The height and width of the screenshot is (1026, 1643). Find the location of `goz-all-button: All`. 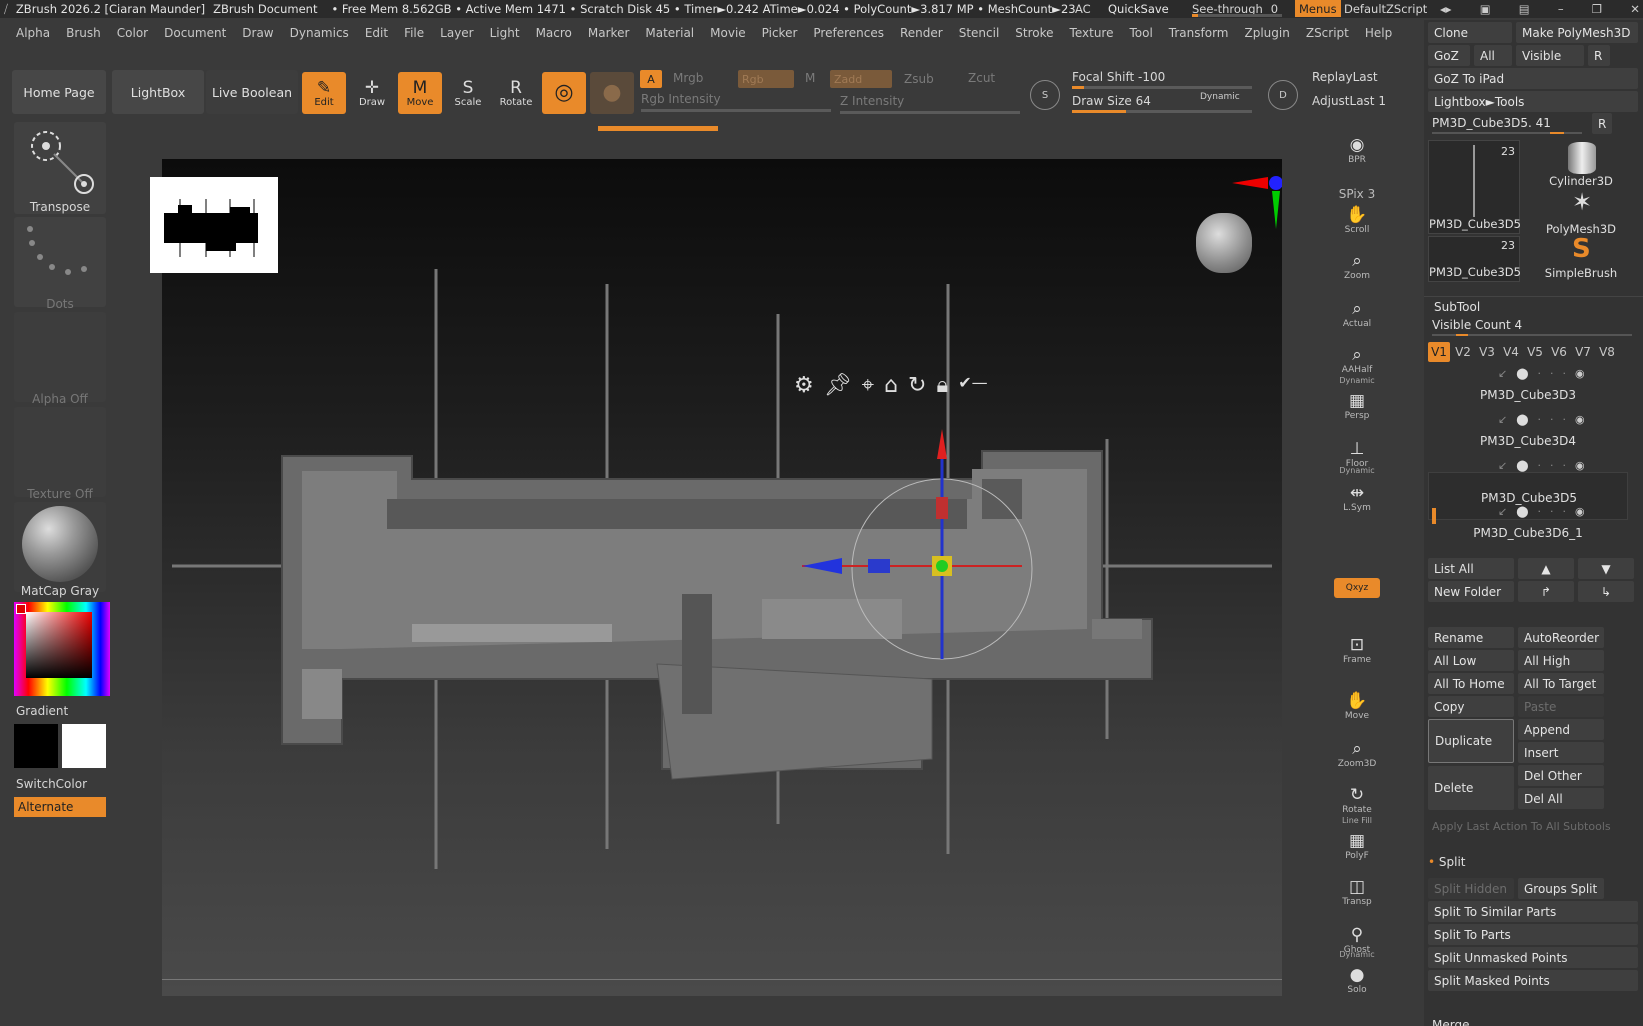

goz-all-button: All is located at coordinates (1493, 55).